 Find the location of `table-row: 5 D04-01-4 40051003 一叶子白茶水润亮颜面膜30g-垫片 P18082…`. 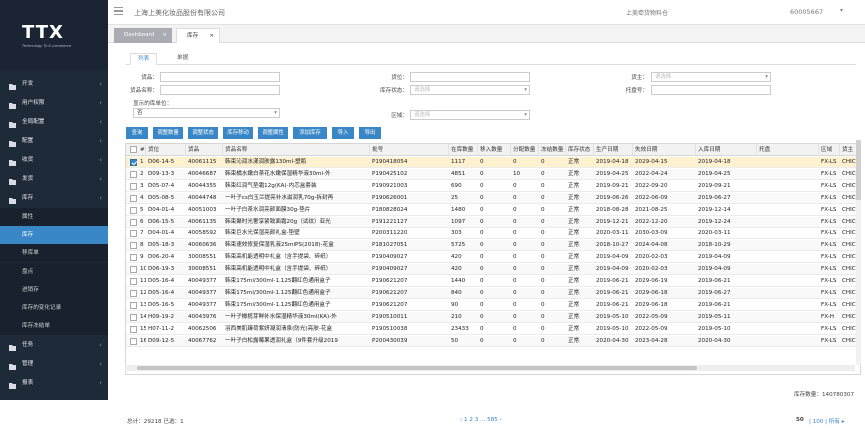

table-row: 5 D04-01-4 40051003 一叶子白茶水润亮颜面膜30g-垫片 P18082… is located at coordinates (493, 210).